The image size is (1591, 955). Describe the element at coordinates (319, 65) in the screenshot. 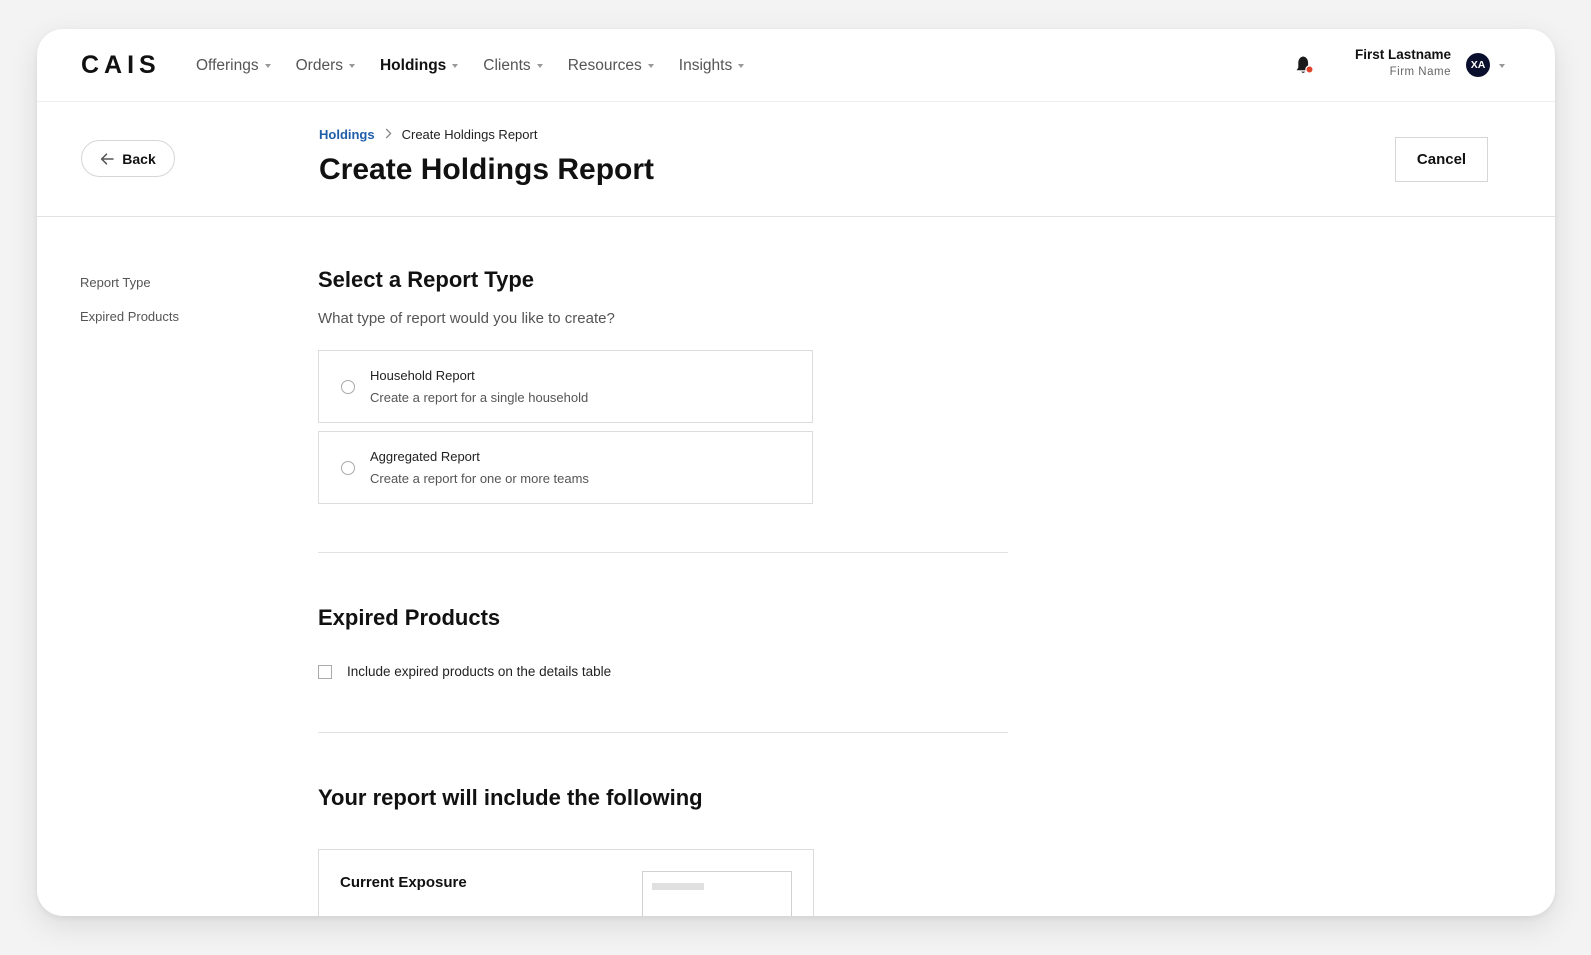

I see `nav-item-label: Orders` at that location.